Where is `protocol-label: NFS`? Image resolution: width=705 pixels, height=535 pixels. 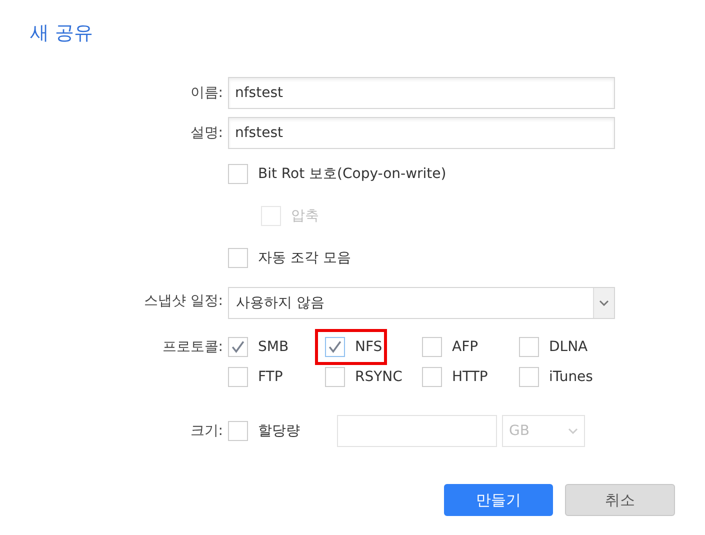 protocol-label: NFS is located at coordinates (368, 347).